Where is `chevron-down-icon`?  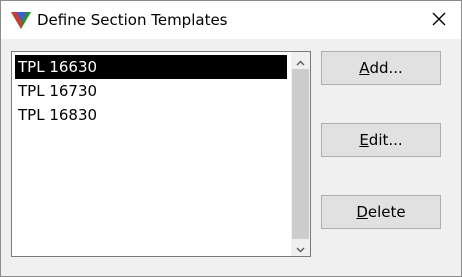
chevron-down-icon is located at coordinates (300, 247).